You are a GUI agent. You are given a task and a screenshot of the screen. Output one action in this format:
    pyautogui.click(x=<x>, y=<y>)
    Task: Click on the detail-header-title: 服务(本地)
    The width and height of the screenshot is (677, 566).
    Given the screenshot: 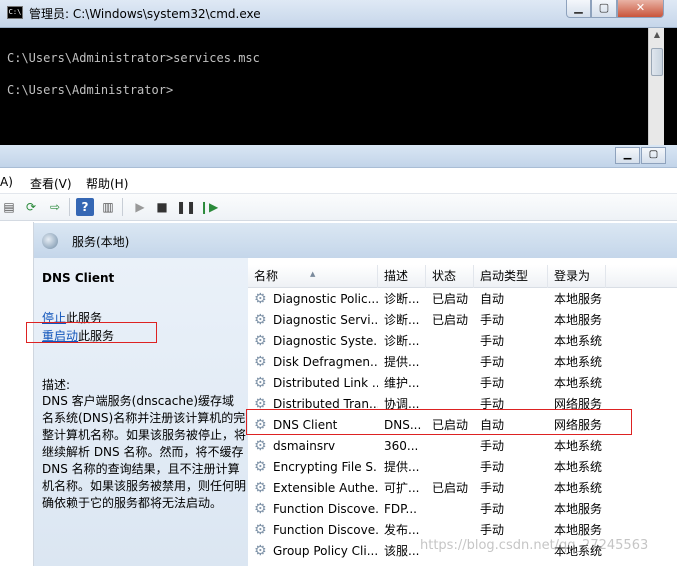 What is the action you would take?
    pyautogui.click(x=101, y=242)
    